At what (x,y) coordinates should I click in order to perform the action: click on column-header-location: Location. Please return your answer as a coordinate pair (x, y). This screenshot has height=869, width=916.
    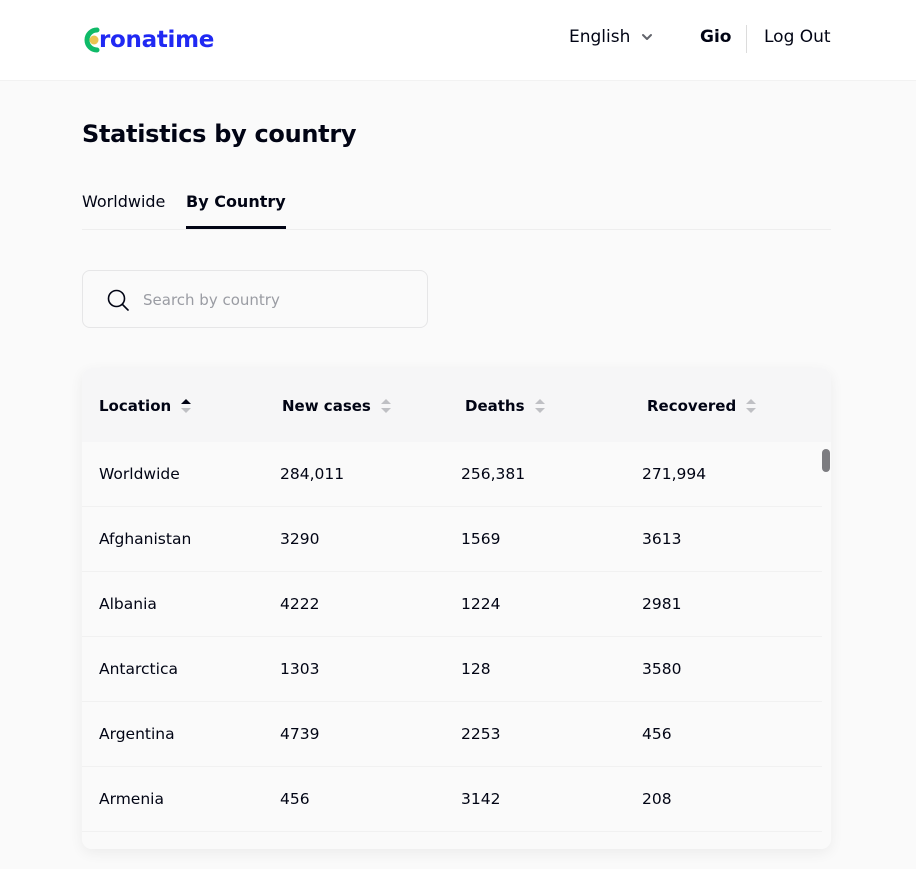
    Looking at the image, I should click on (146, 406).